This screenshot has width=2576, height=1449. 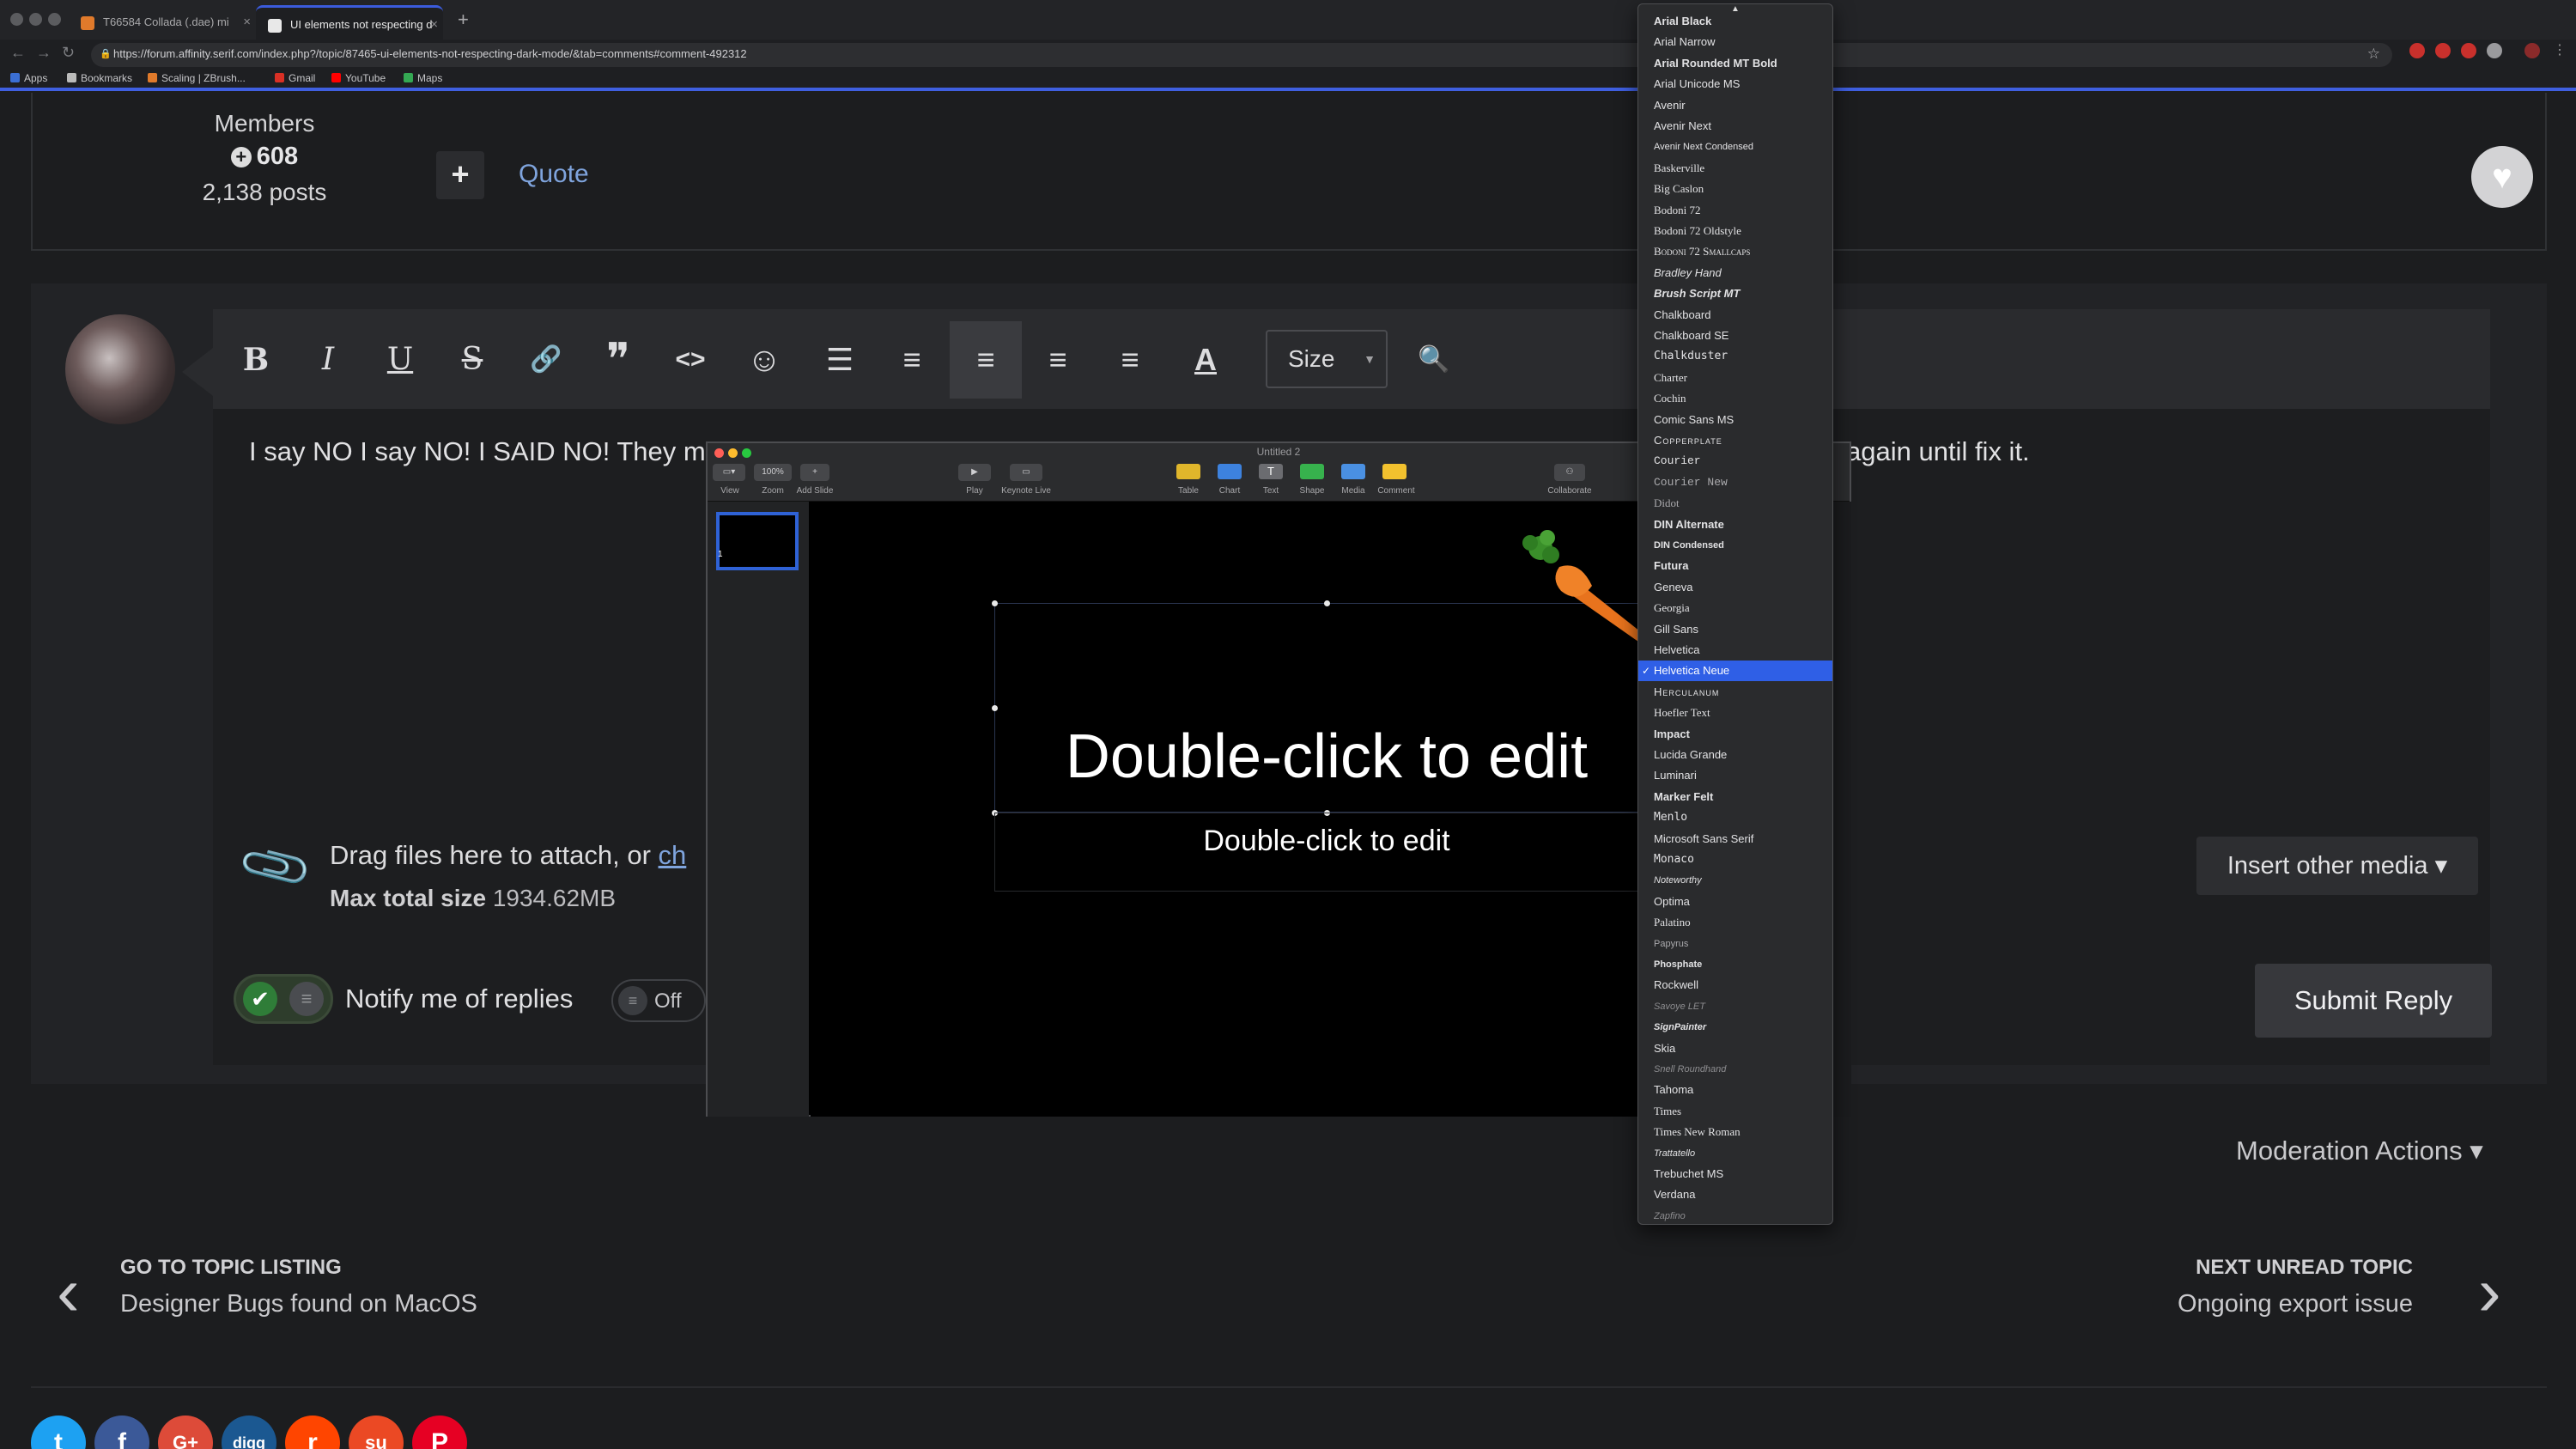 What do you see at coordinates (2295, 1304) in the screenshot?
I see `next-topic-subtitle: Ongoing export issue` at bounding box center [2295, 1304].